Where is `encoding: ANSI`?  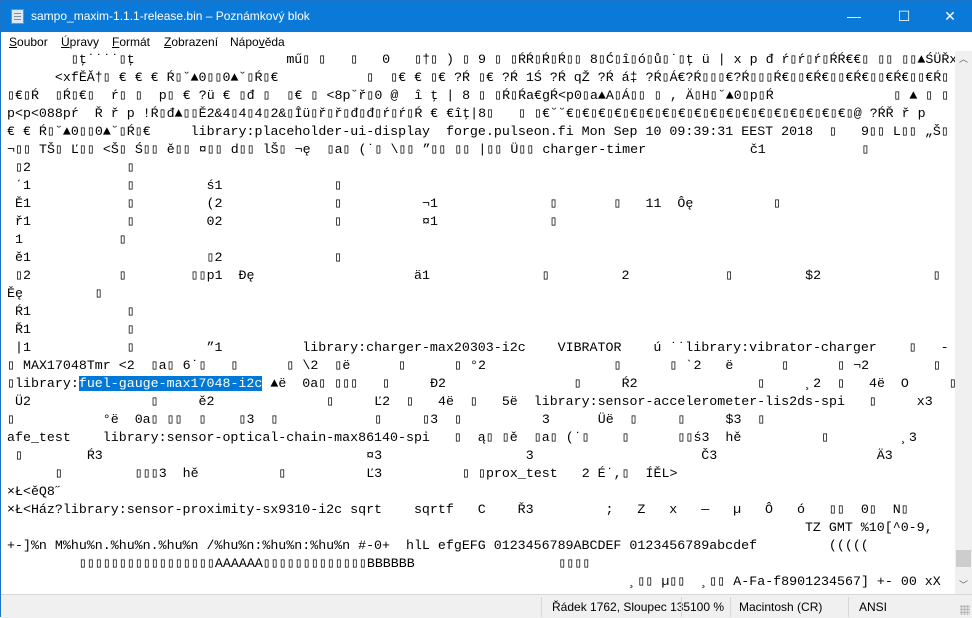 encoding: ANSI is located at coordinates (873, 607).